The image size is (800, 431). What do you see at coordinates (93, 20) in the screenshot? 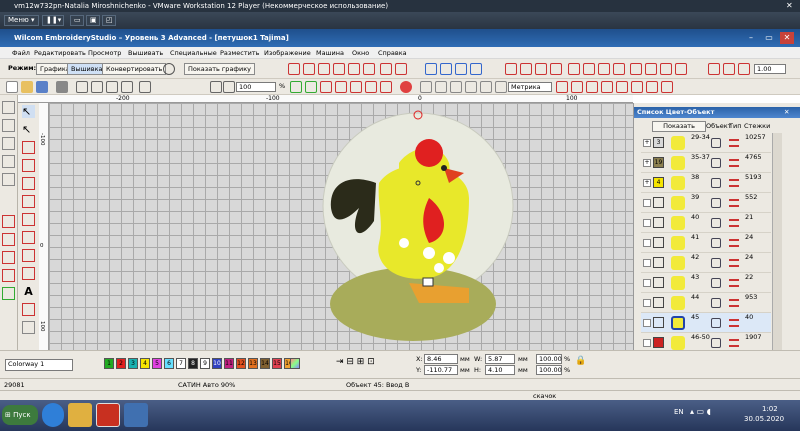
I see `vm-fullscreen-icon: ▣` at bounding box center [93, 20].